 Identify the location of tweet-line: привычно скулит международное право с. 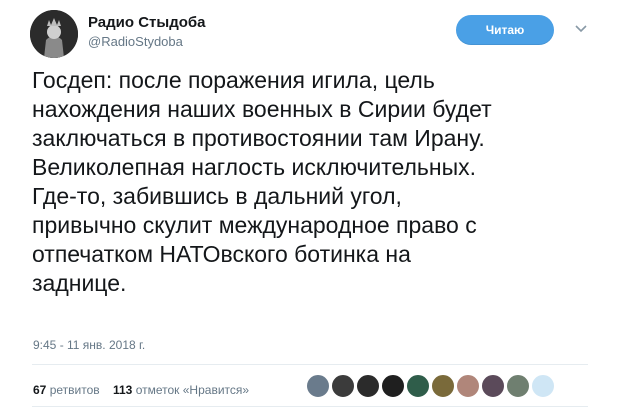
(254, 225).